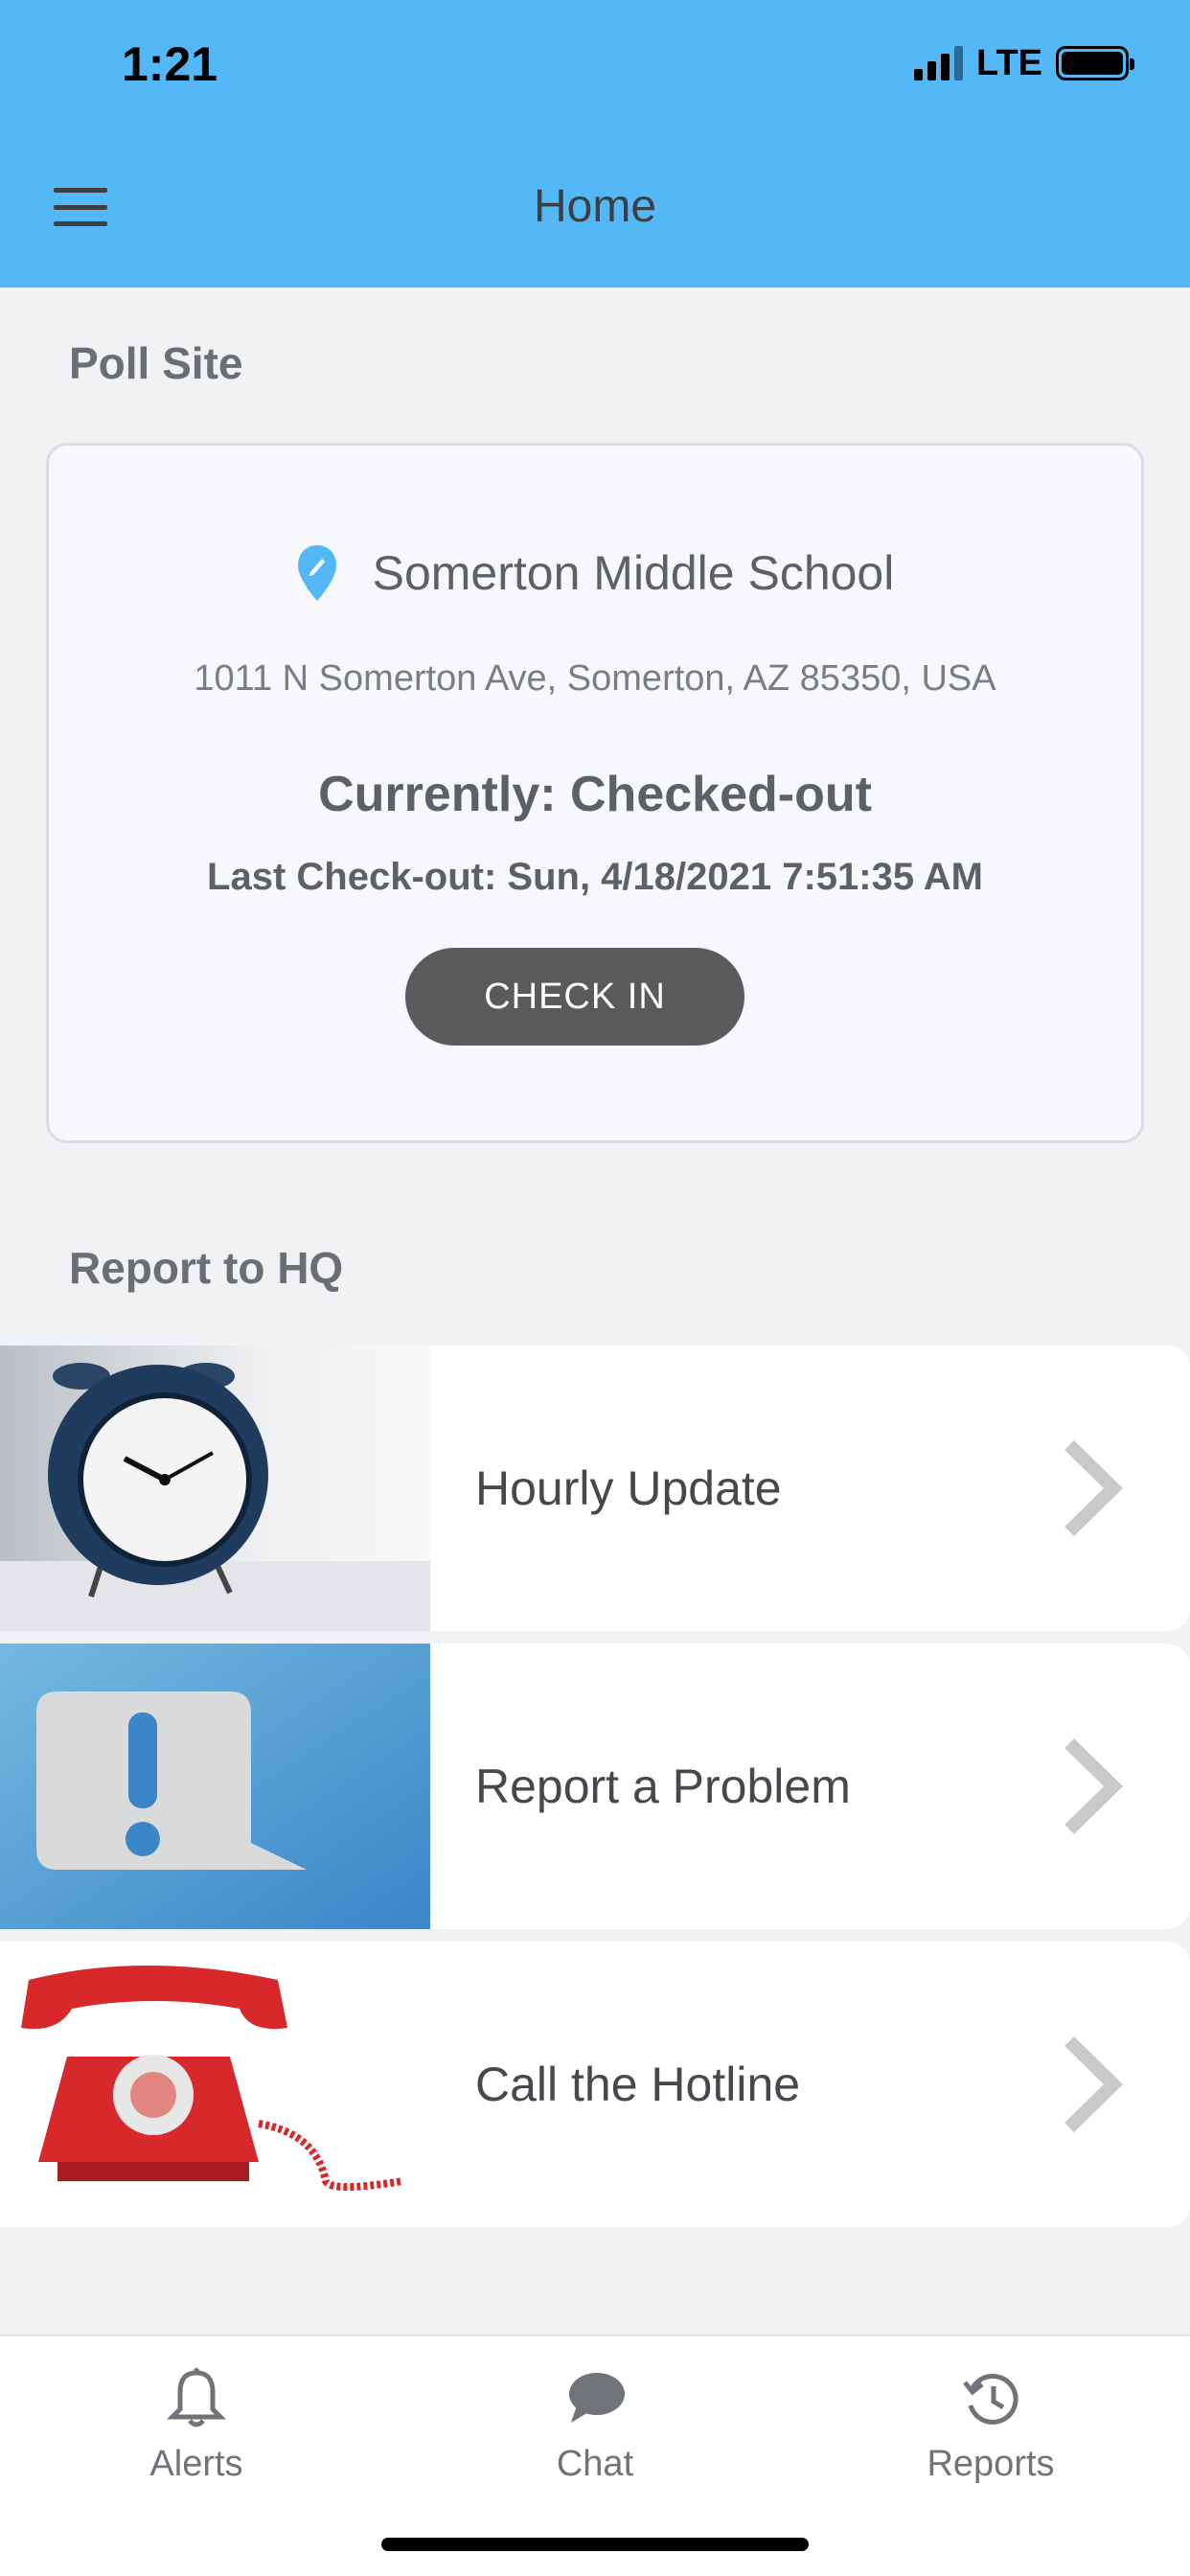 The width and height of the screenshot is (1190, 2576). I want to click on map-pin-icon, so click(317, 573).